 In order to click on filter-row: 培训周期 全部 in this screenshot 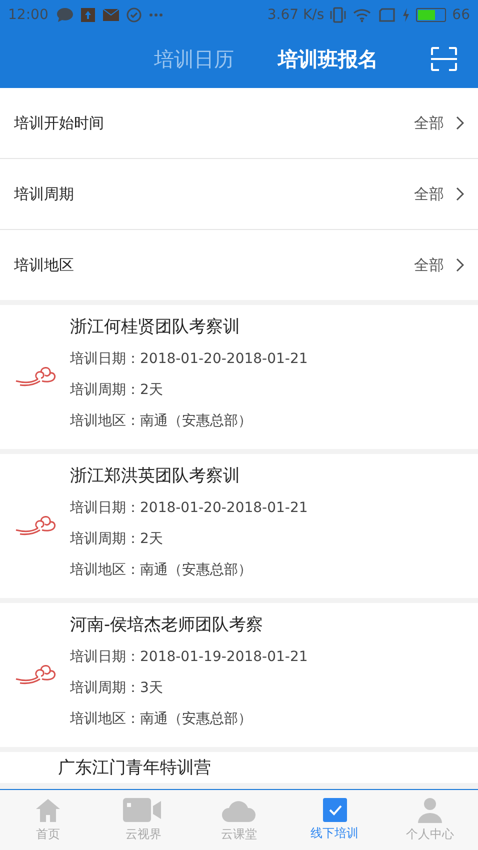, I will do `click(239, 194)`.